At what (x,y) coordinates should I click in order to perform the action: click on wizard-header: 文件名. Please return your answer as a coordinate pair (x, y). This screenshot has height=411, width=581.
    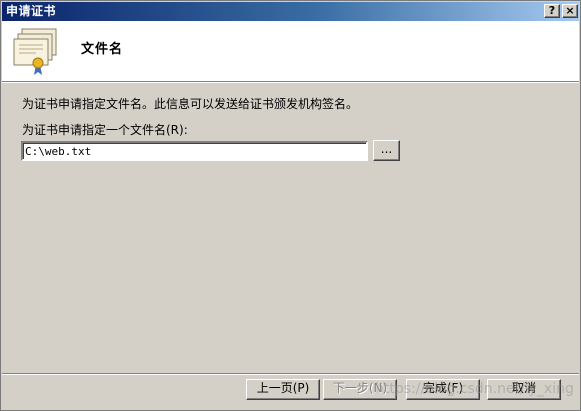
    Looking at the image, I should click on (290, 51).